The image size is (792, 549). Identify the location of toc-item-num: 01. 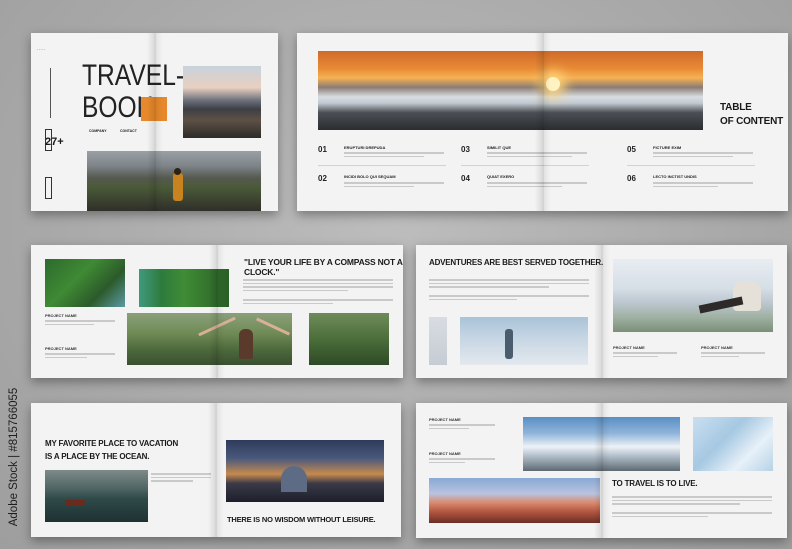
(322, 149).